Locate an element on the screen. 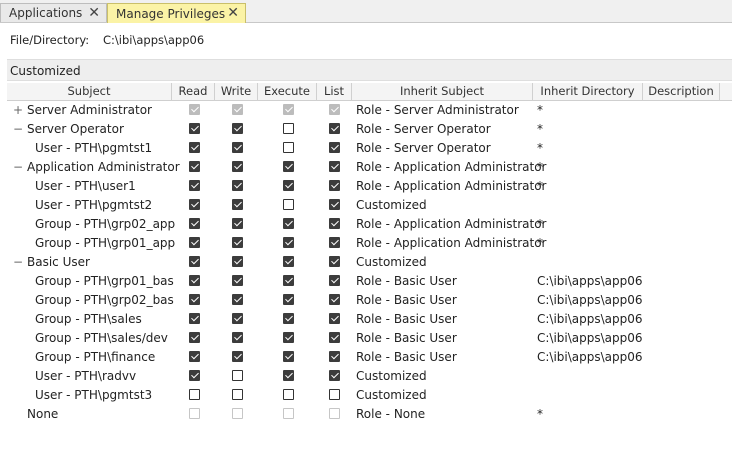 The height and width of the screenshot is (465, 732). column-header-execute: Execute is located at coordinates (287, 92).